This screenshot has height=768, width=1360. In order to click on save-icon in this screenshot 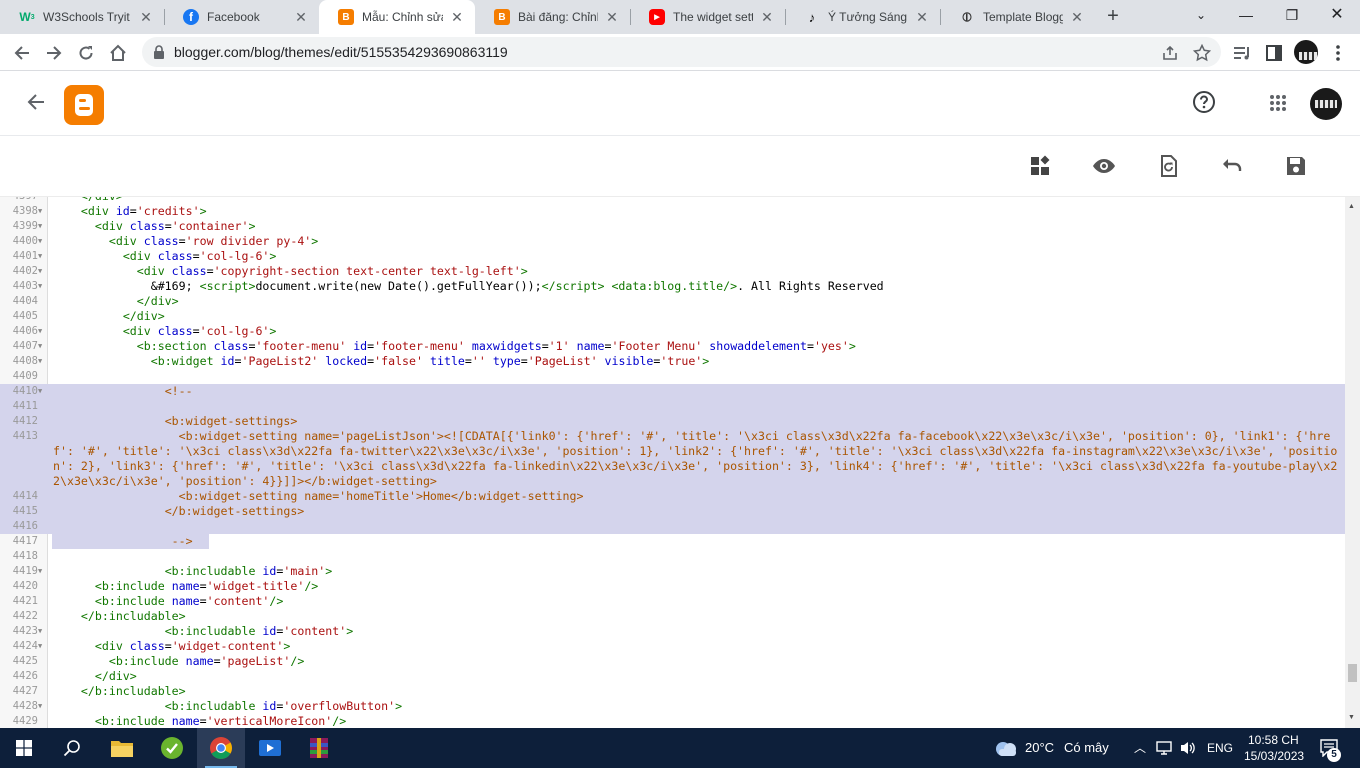, I will do `click(1296, 166)`.